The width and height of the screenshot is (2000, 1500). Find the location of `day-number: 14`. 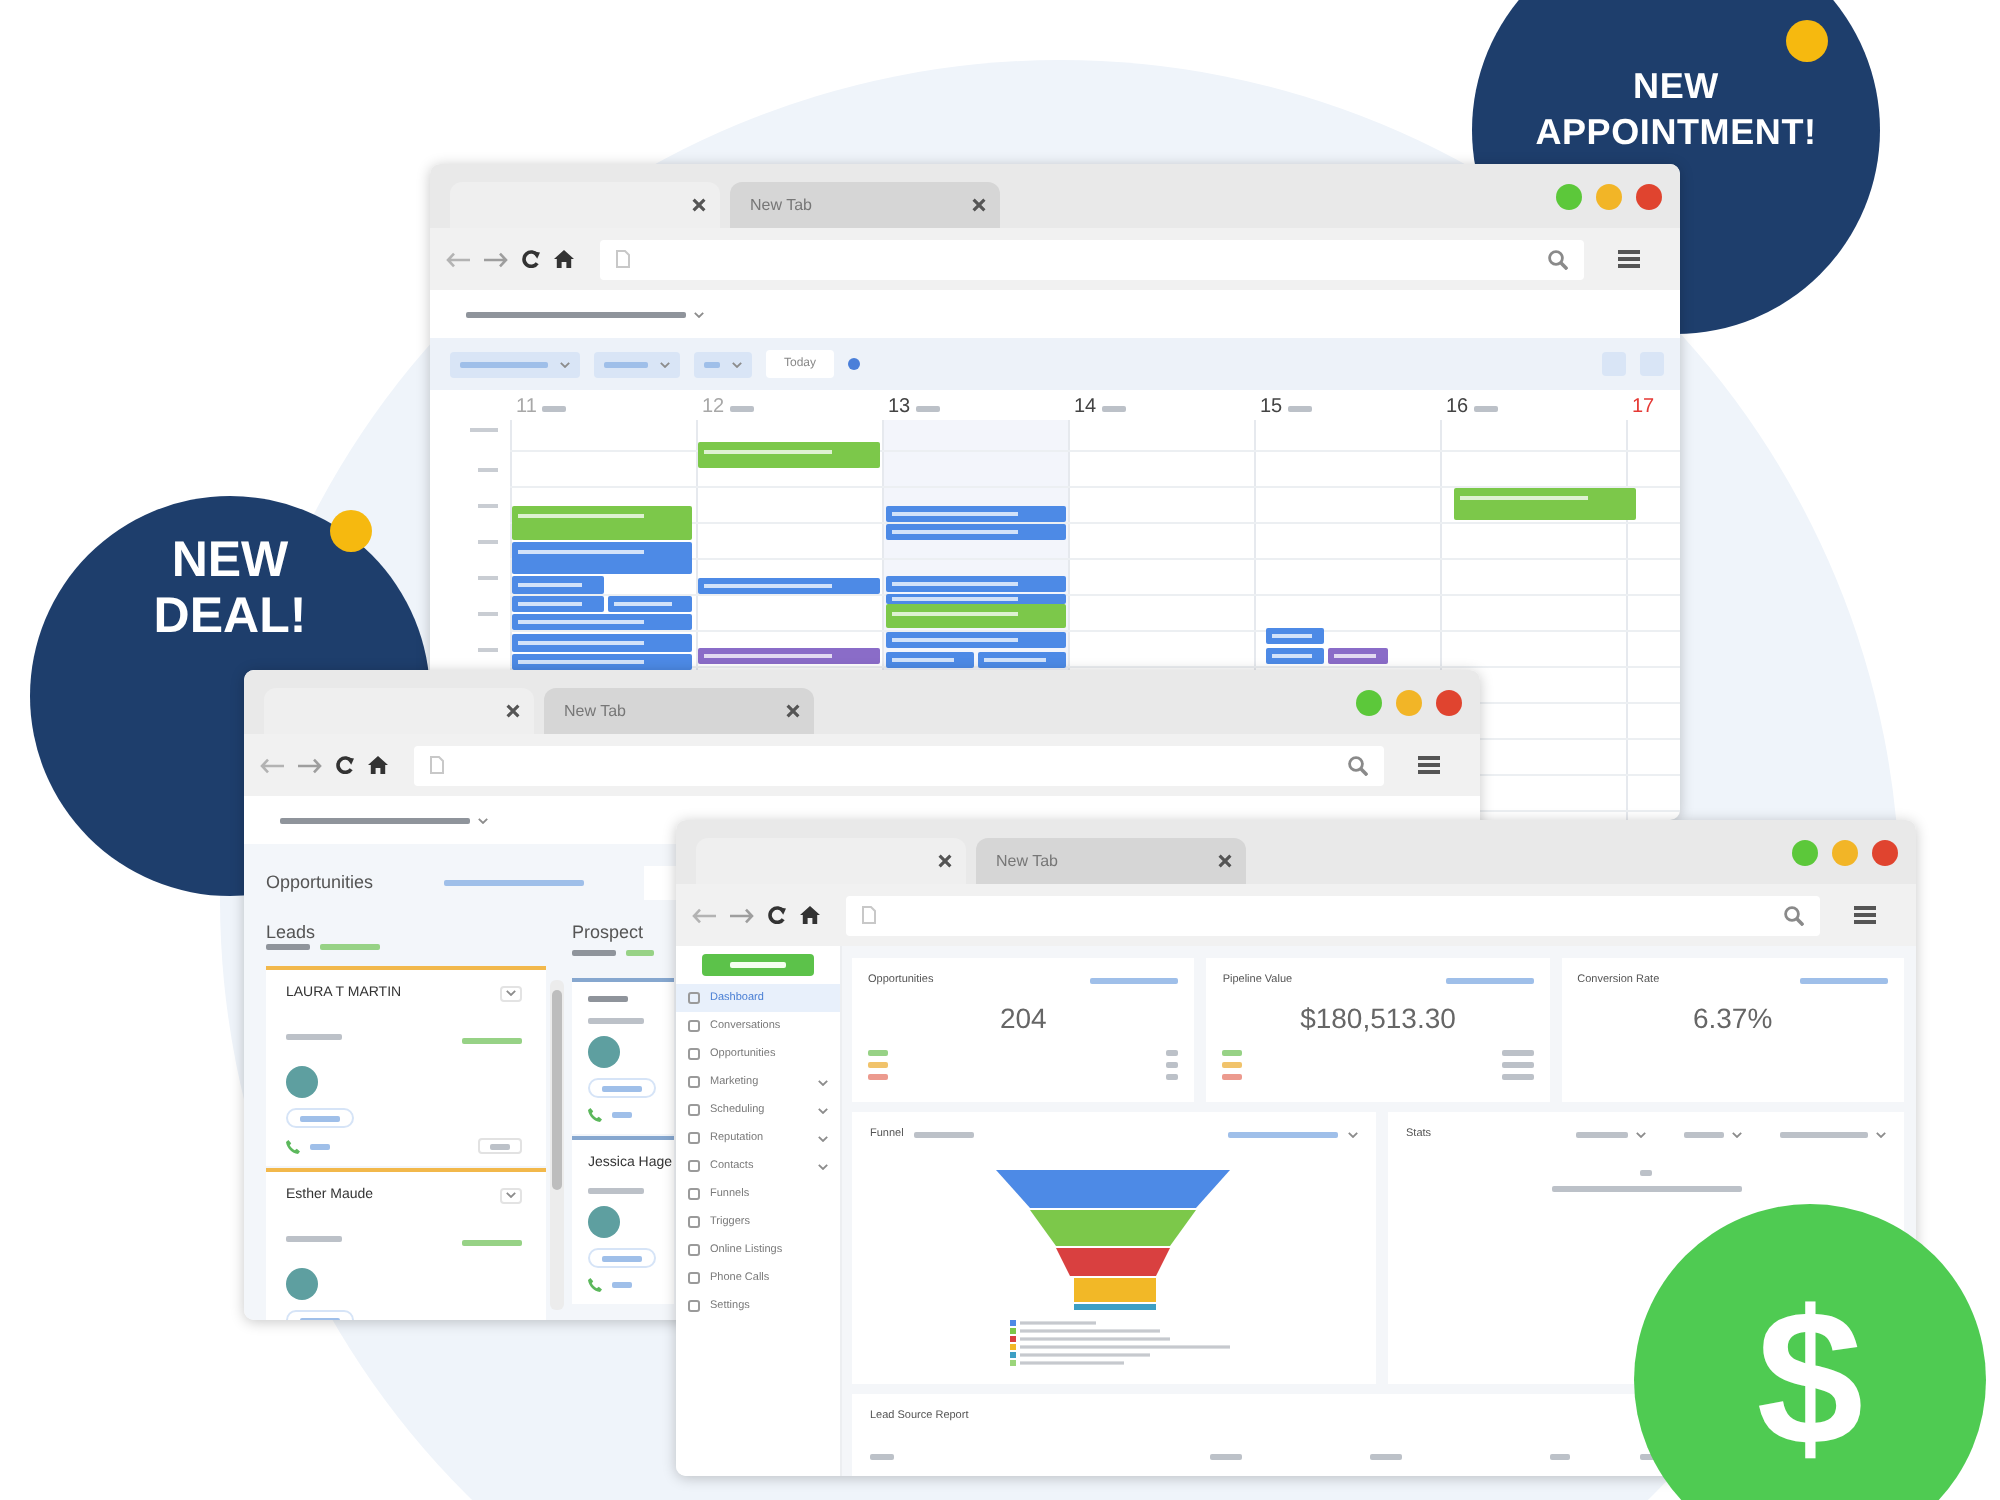

day-number: 14 is located at coordinates (1085, 408).